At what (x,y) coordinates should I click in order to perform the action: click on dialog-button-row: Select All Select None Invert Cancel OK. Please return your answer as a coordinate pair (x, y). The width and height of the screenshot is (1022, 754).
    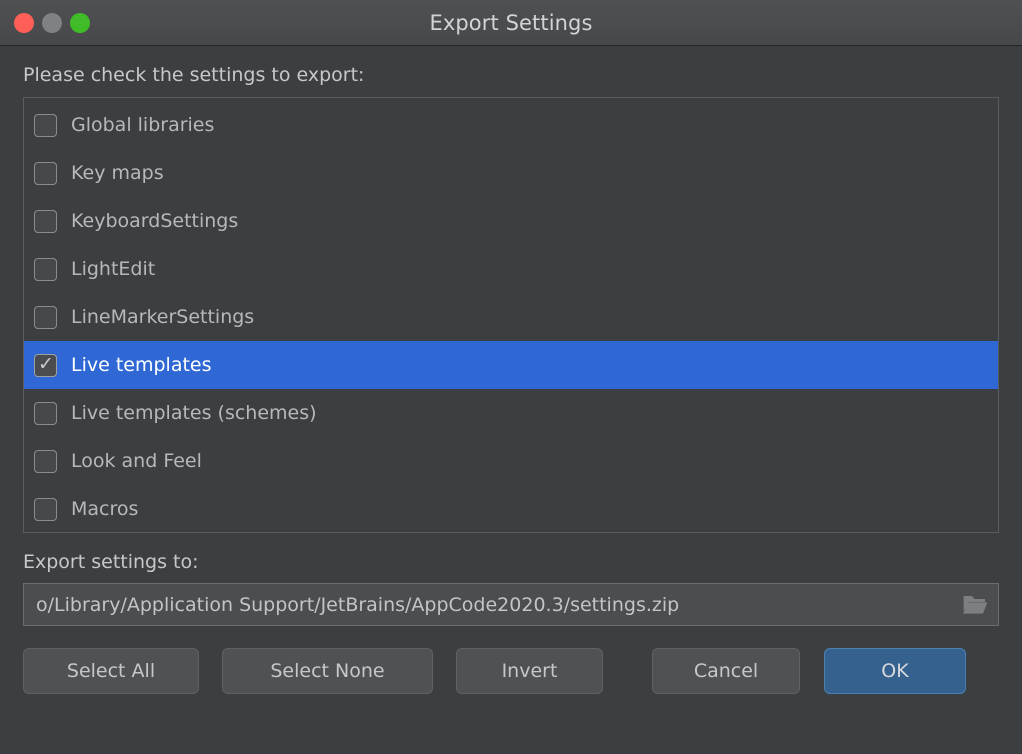
    Looking at the image, I should click on (511, 671).